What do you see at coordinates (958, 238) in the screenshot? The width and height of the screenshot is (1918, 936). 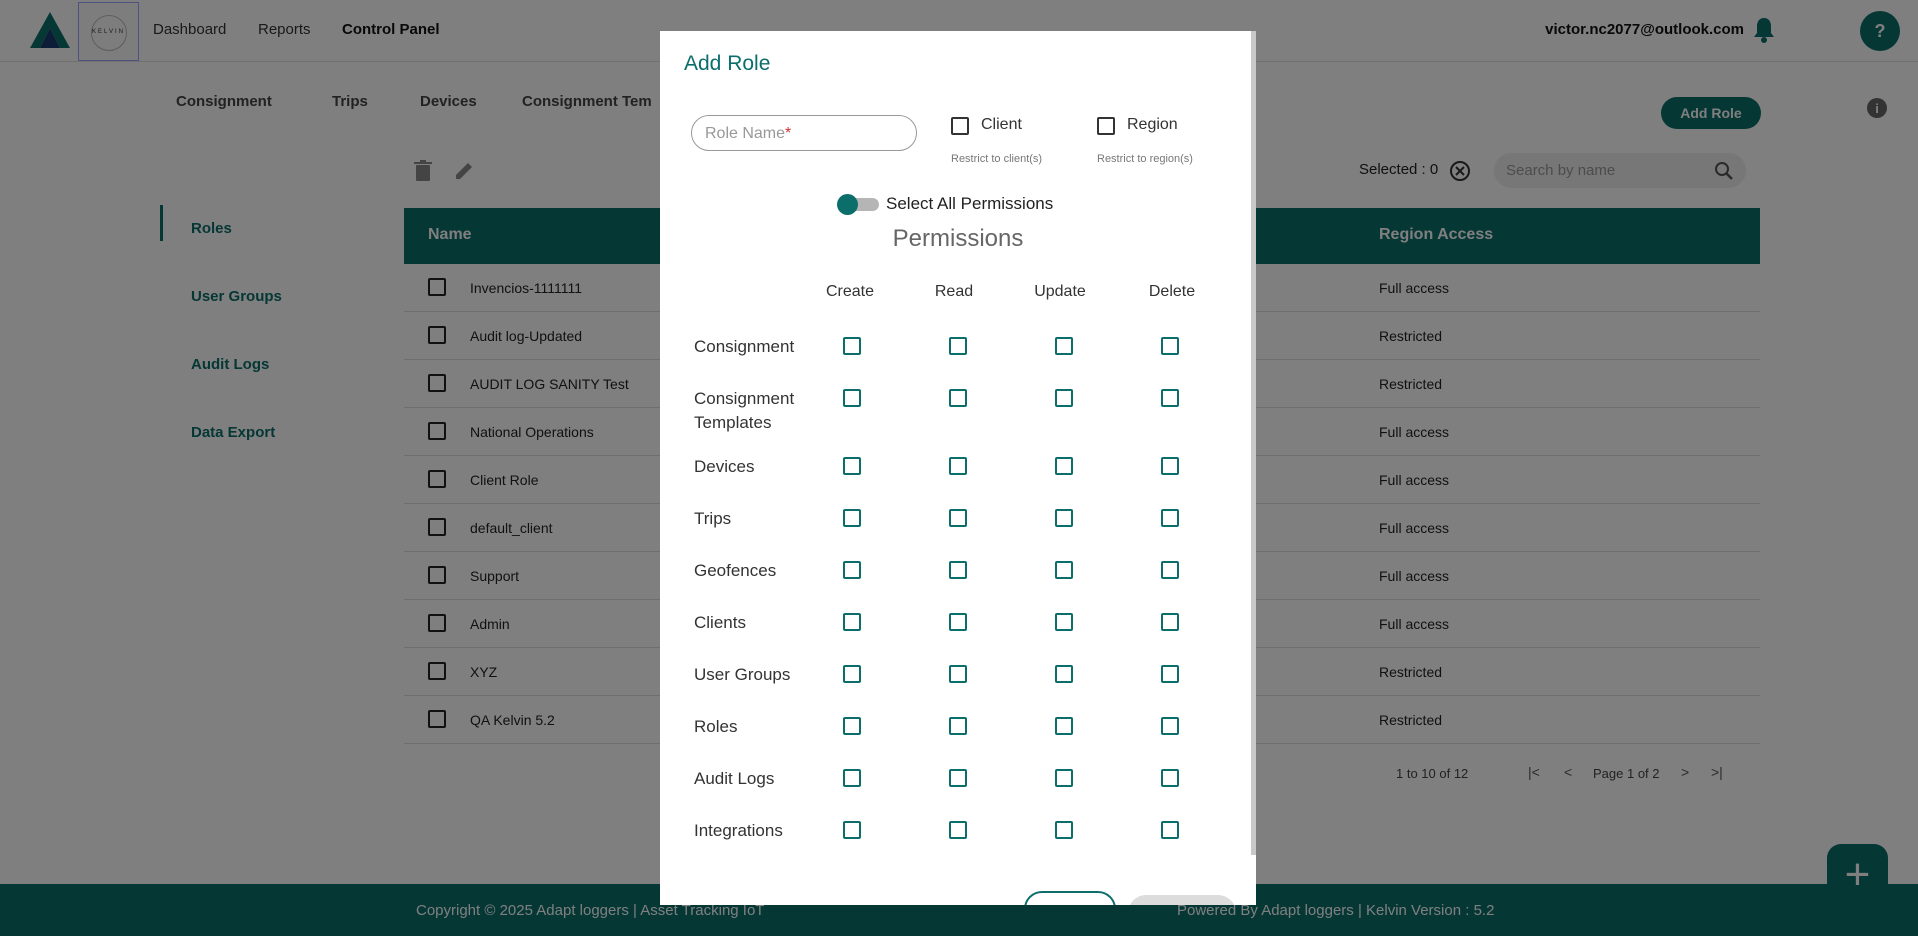 I see `permissions-title: Permissions` at bounding box center [958, 238].